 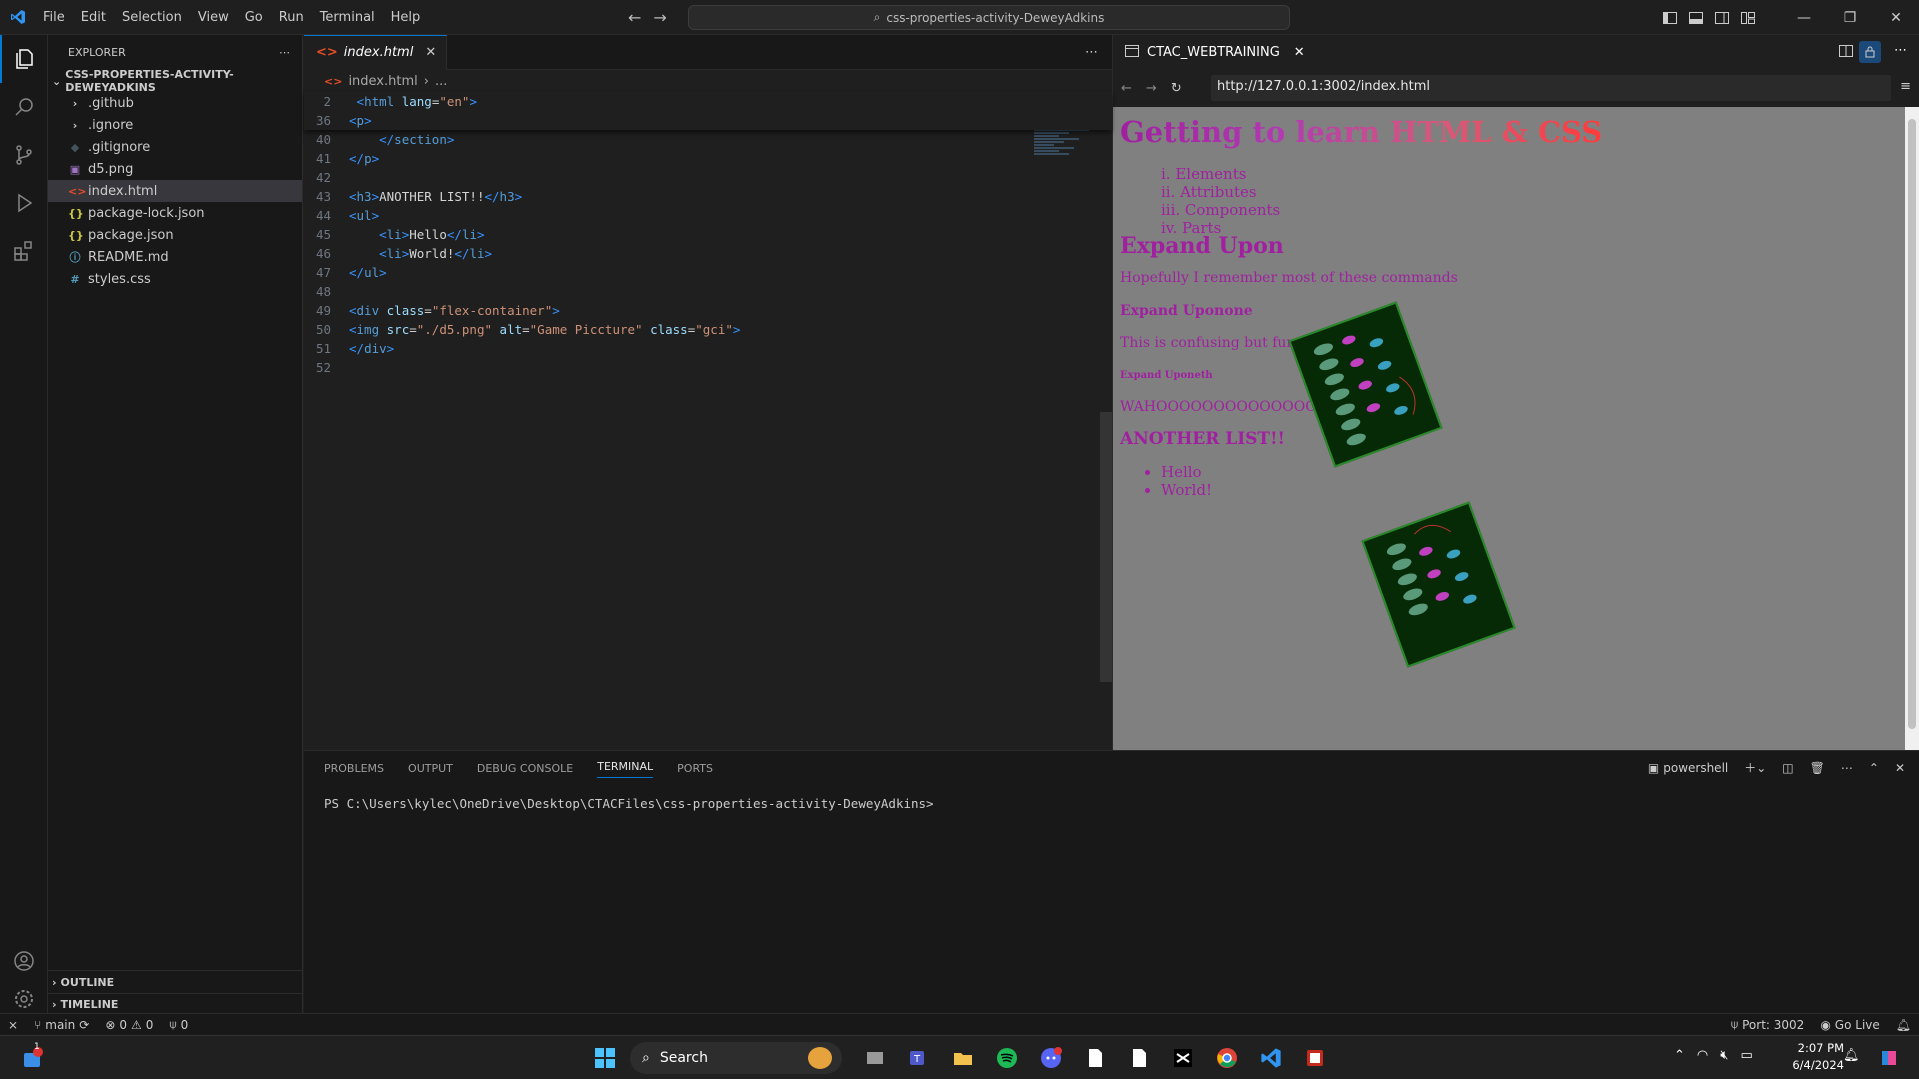 I want to click on file-item: <> index.html, so click(x=175, y=191).